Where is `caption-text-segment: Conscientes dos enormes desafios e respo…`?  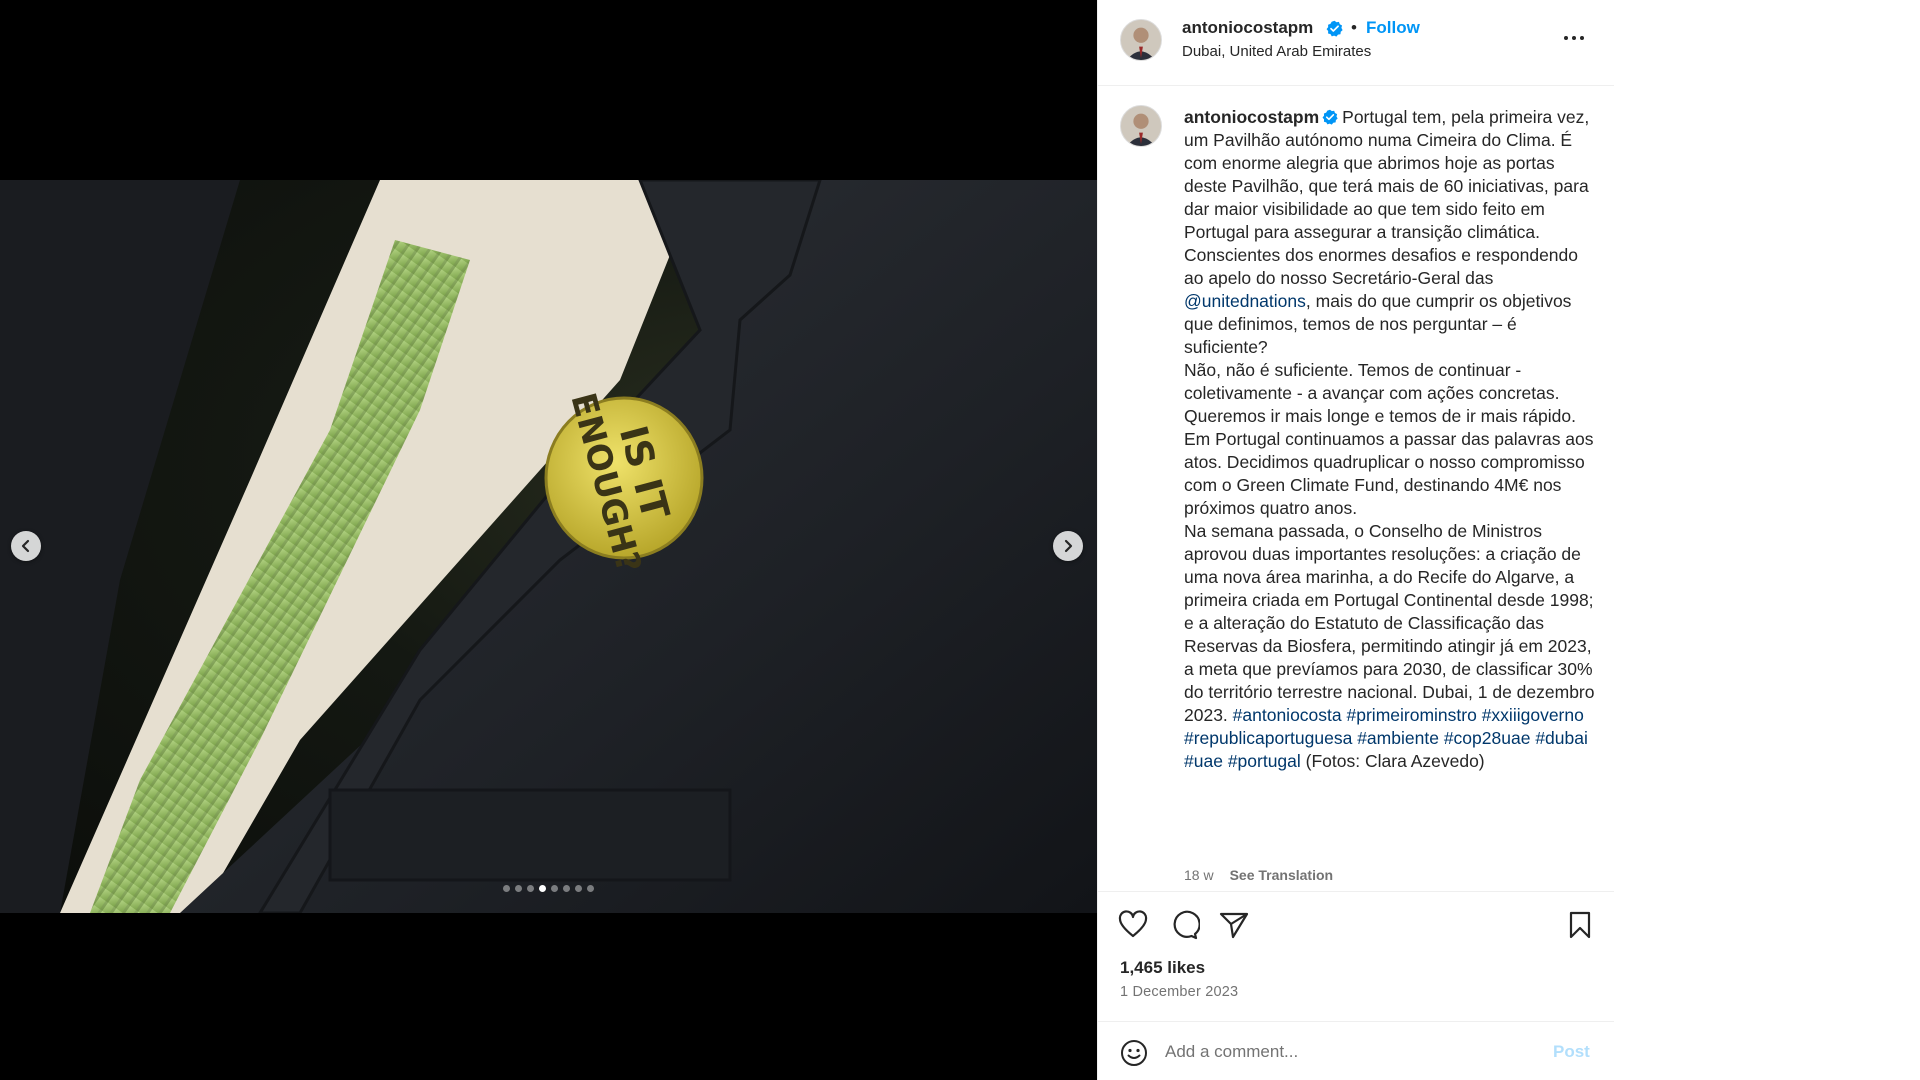
caption-text-segment: Conscientes dos enormes desafios e respo… is located at coordinates (1381, 266).